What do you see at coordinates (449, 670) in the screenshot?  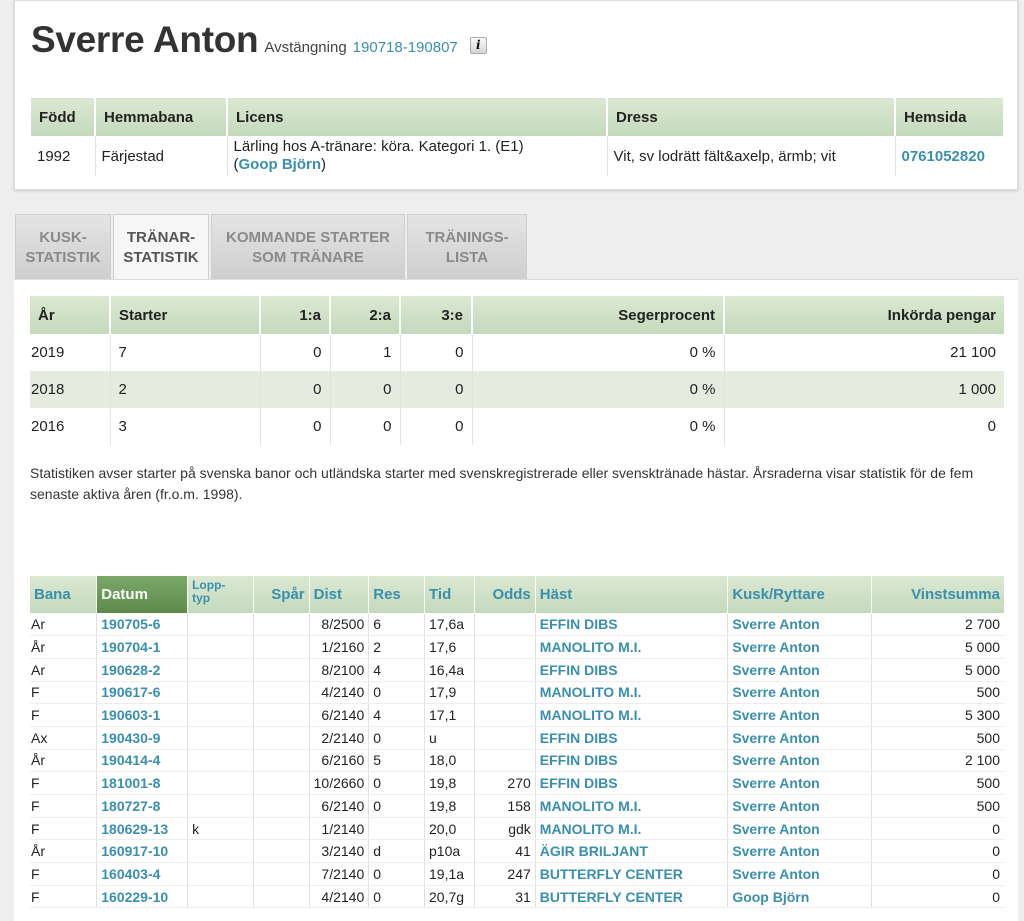 I see `cell-time: 16,4a` at bounding box center [449, 670].